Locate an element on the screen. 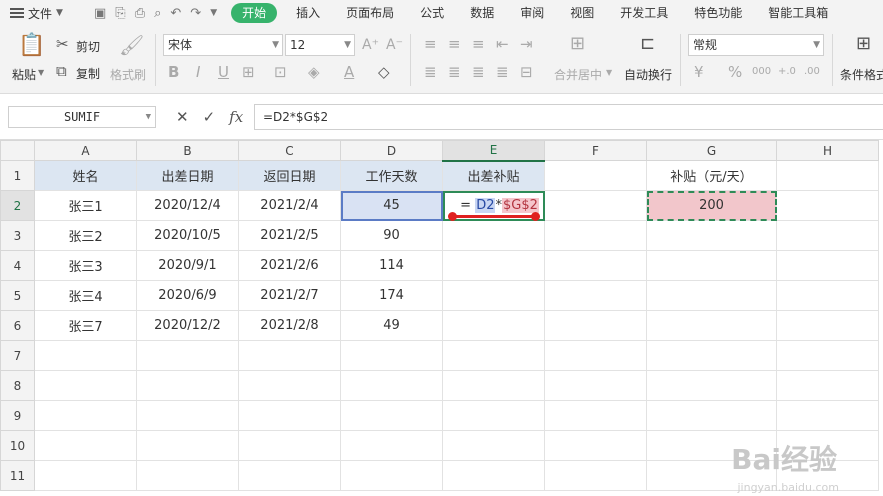 This screenshot has height=496, width=883. tab-page-layout: 页面布局 is located at coordinates (370, 13).